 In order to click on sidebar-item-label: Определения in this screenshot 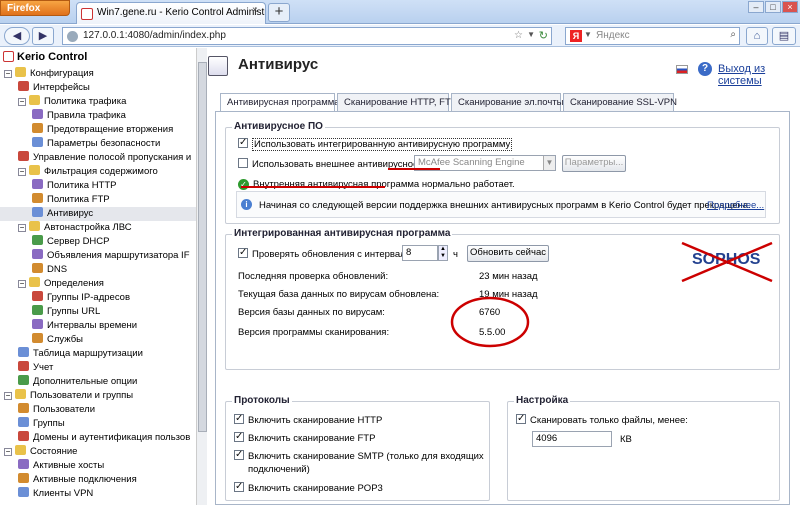, I will do `click(74, 283)`.